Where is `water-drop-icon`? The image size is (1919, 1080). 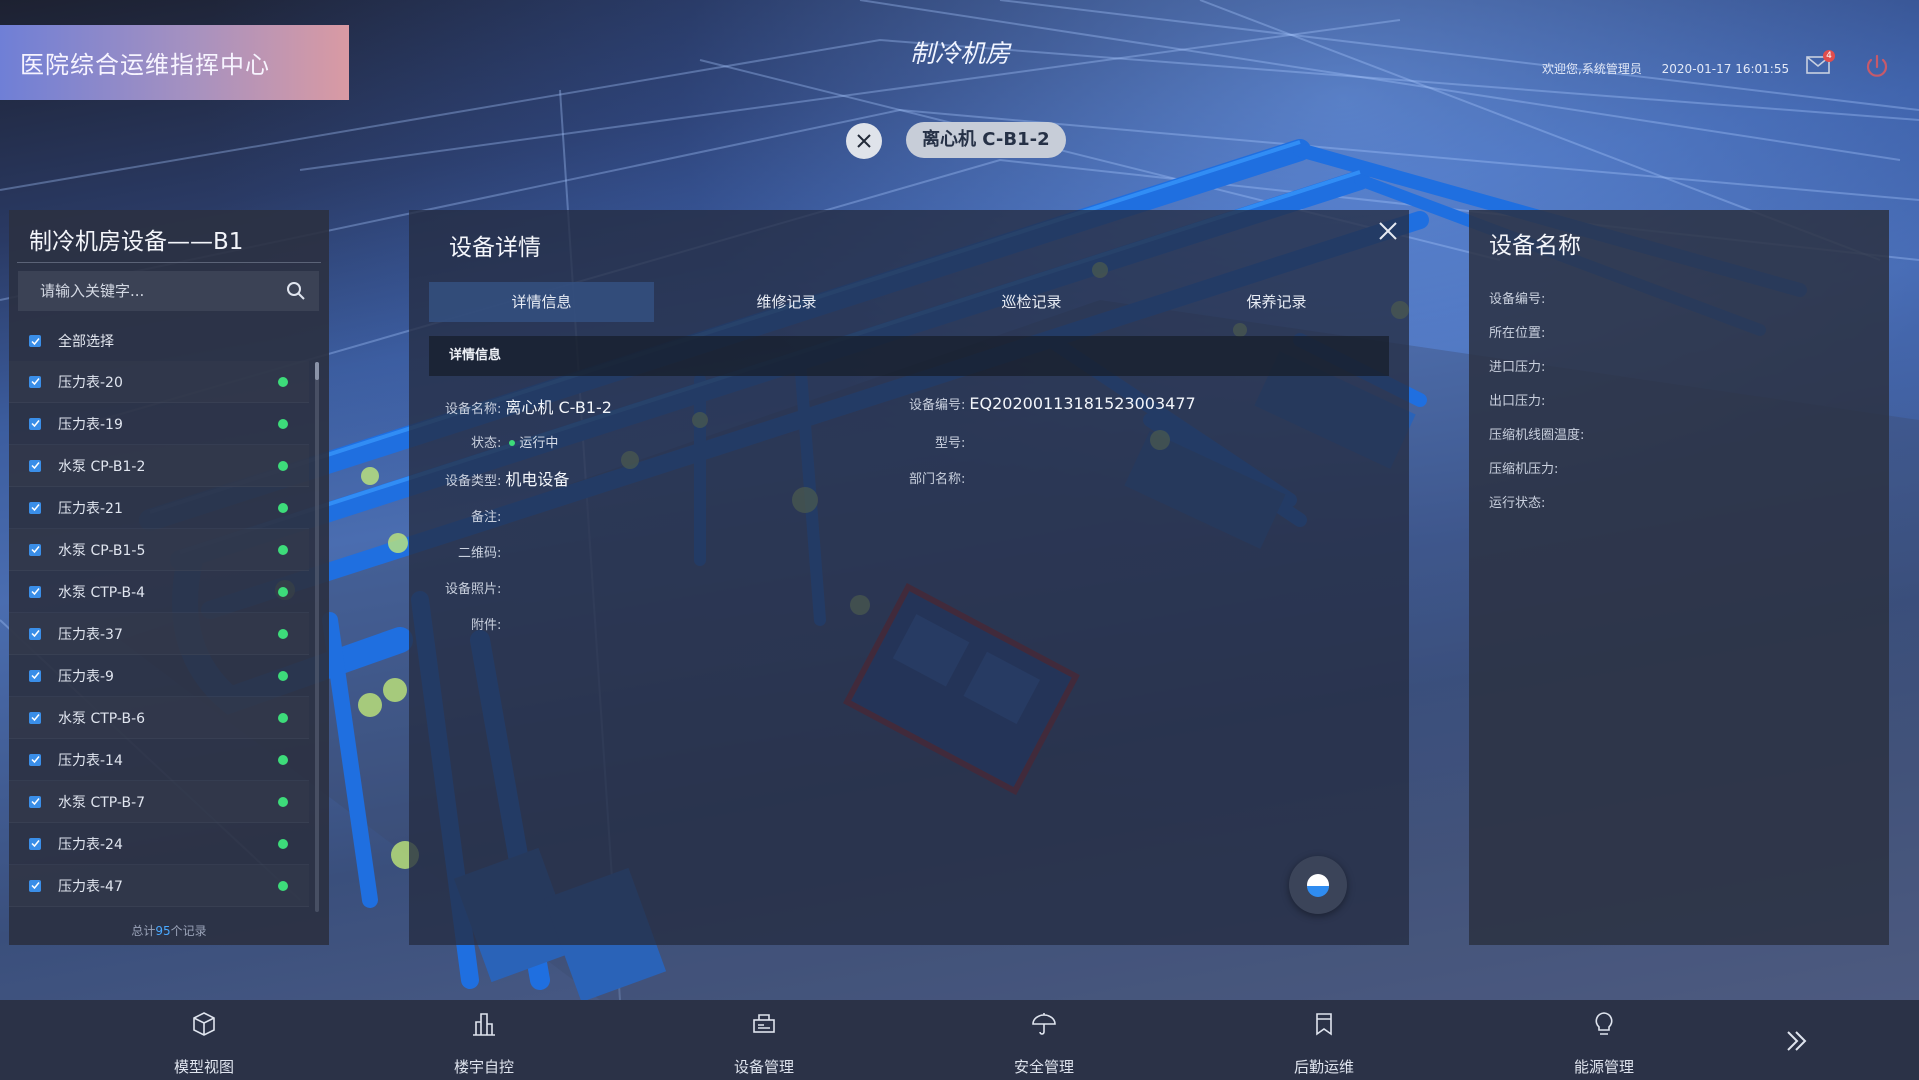 water-drop-icon is located at coordinates (1318, 885).